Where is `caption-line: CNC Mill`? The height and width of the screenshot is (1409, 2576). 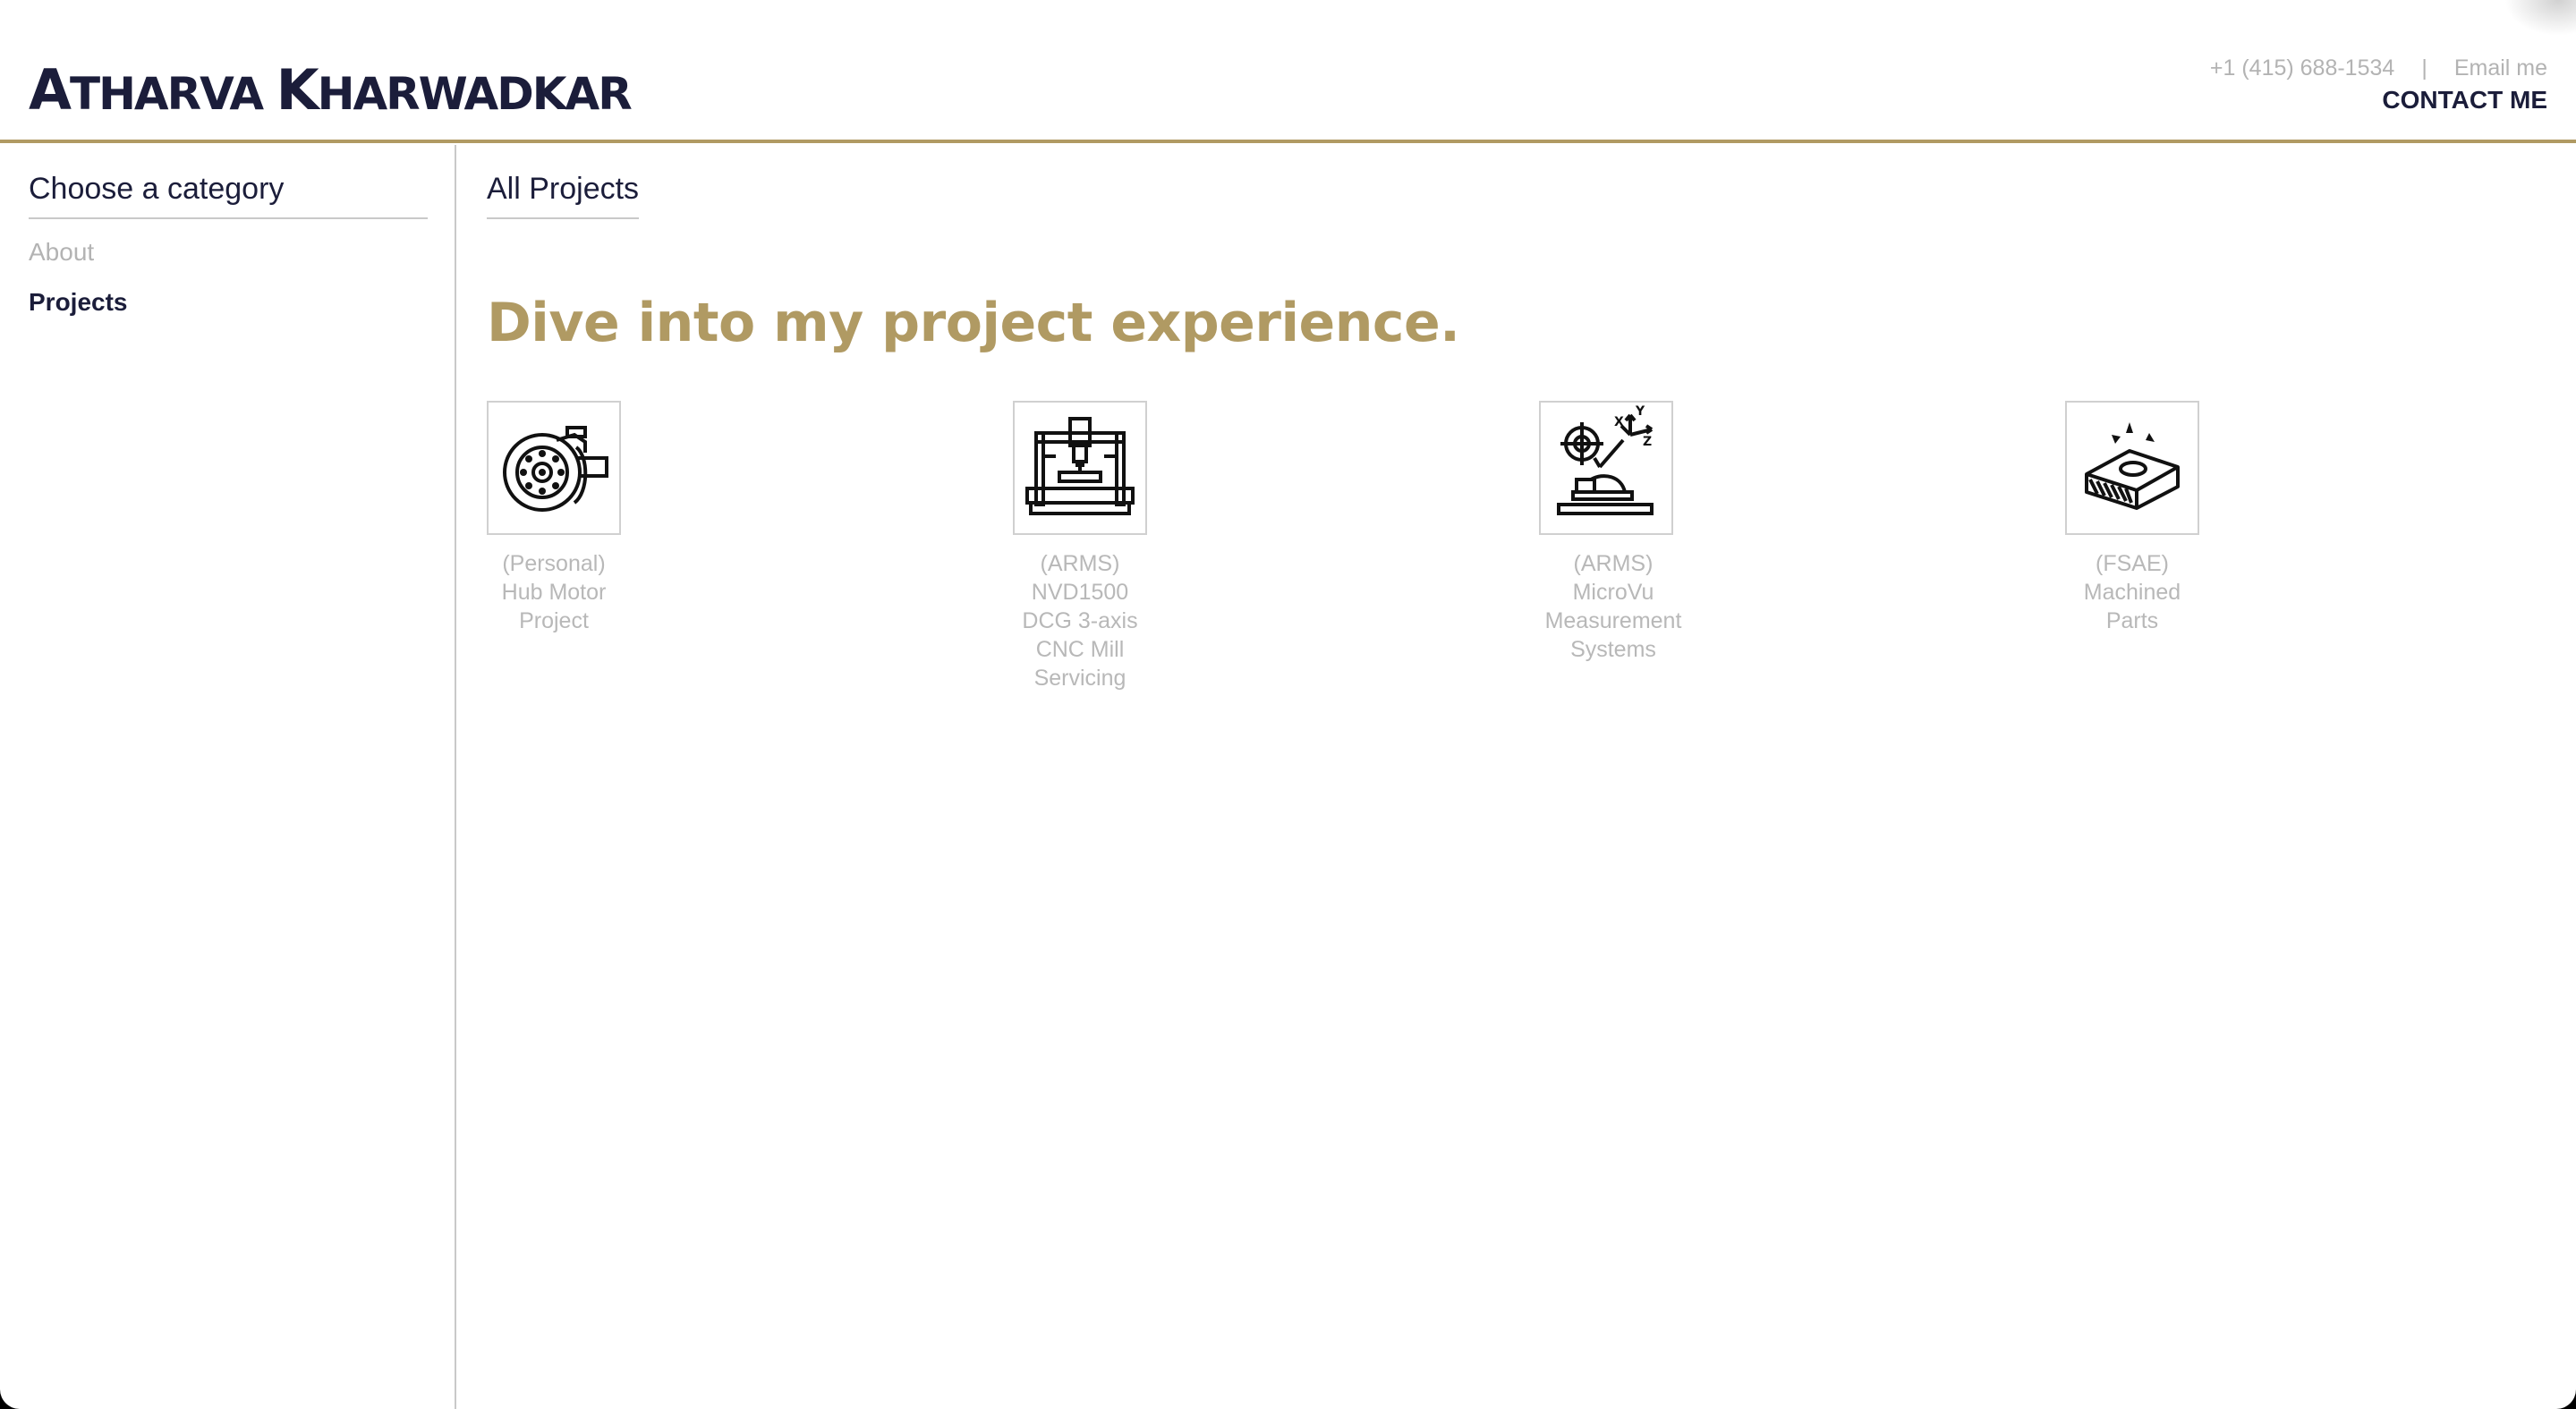 caption-line: CNC Mill is located at coordinates (1080, 650).